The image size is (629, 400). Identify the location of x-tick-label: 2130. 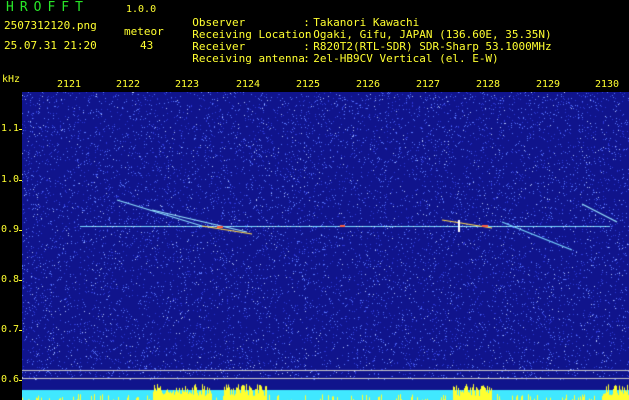
(607, 84).